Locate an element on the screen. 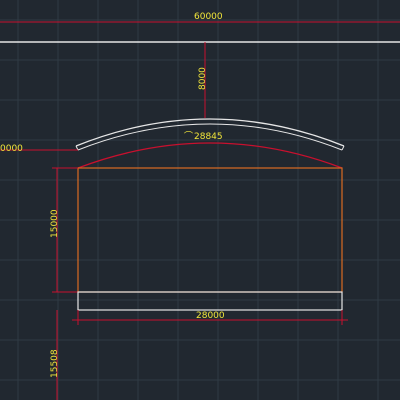 Image resolution: width=400 pixels, height=400 pixels. arch-end-left is located at coordinates (77, 148).